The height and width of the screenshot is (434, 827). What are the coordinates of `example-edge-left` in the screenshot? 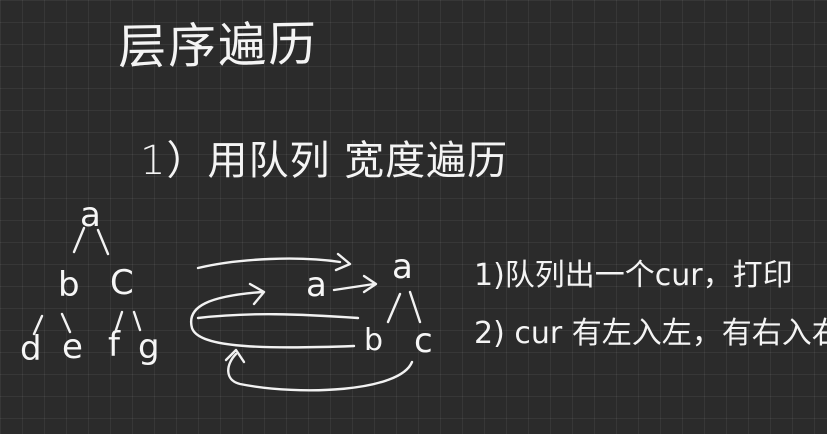 It's located at (394, 308).